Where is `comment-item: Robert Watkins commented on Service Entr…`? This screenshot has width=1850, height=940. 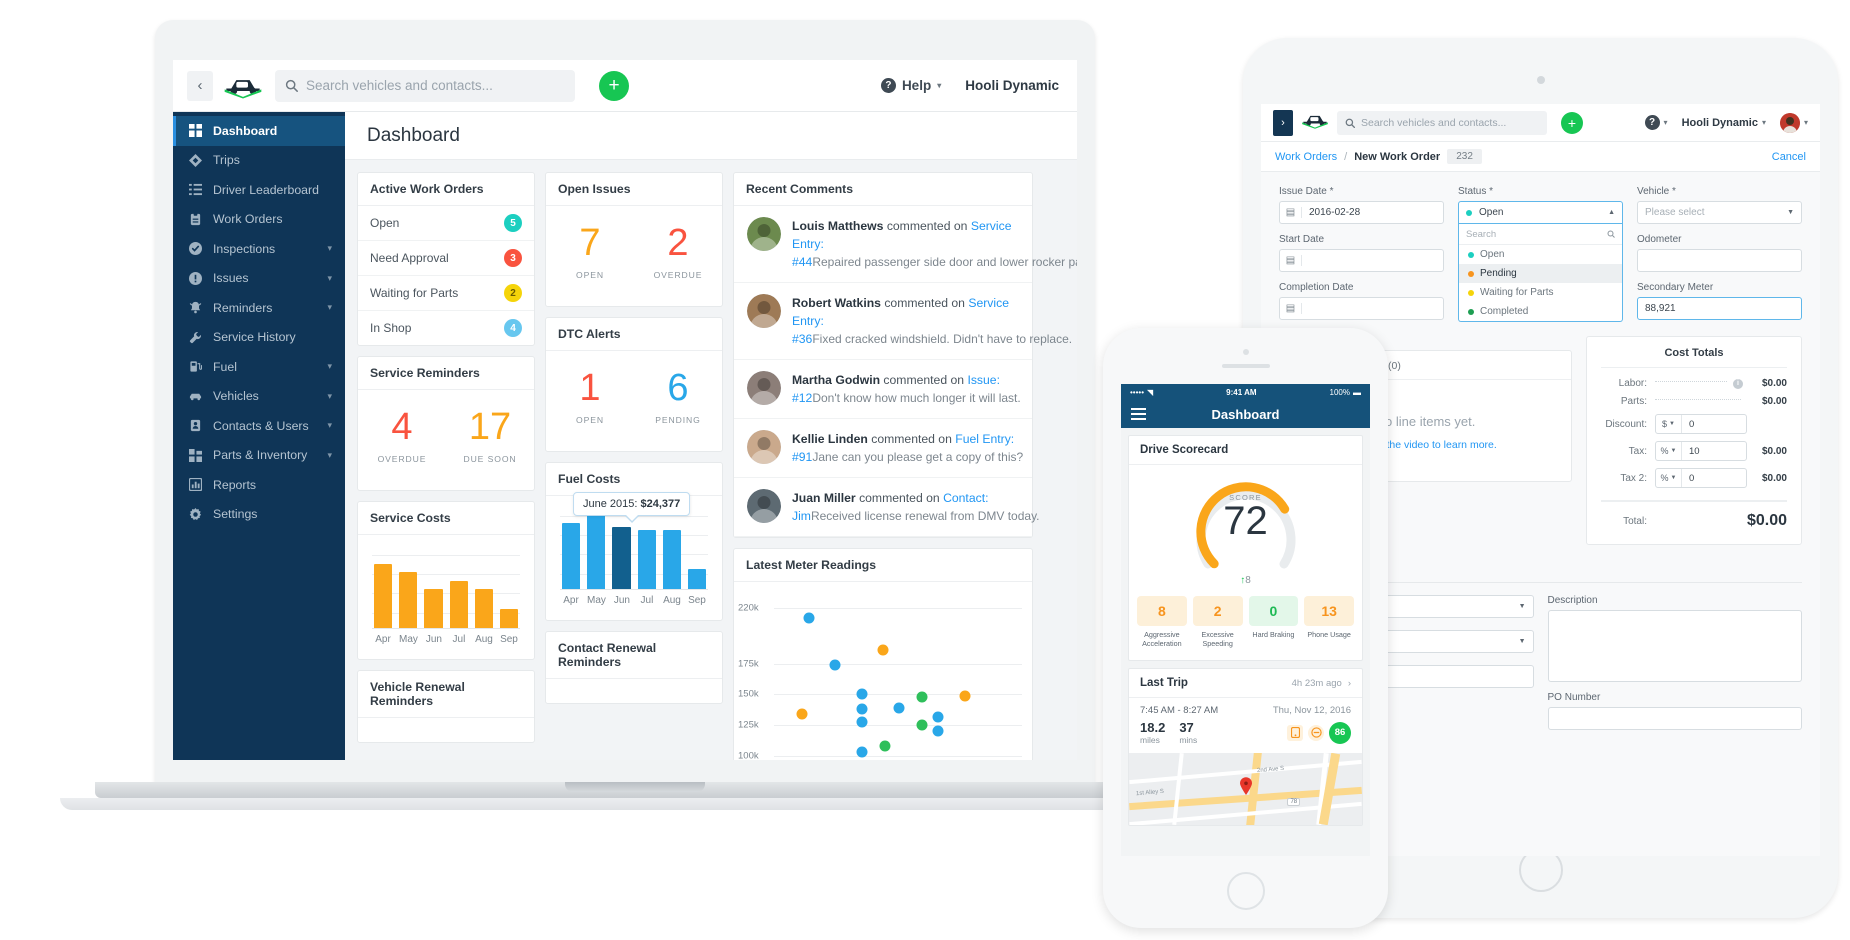 comment-item: Robert Watkins commented on Service Entr… is located at coordinates (903, 321).